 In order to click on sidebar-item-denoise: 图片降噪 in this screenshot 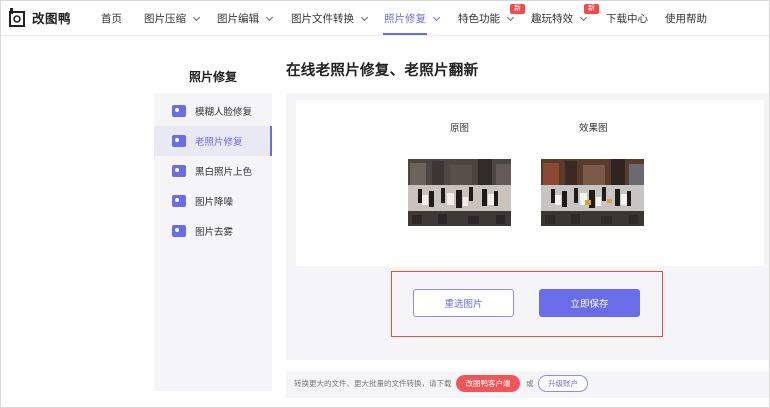, I will do `click(213, 201)`.